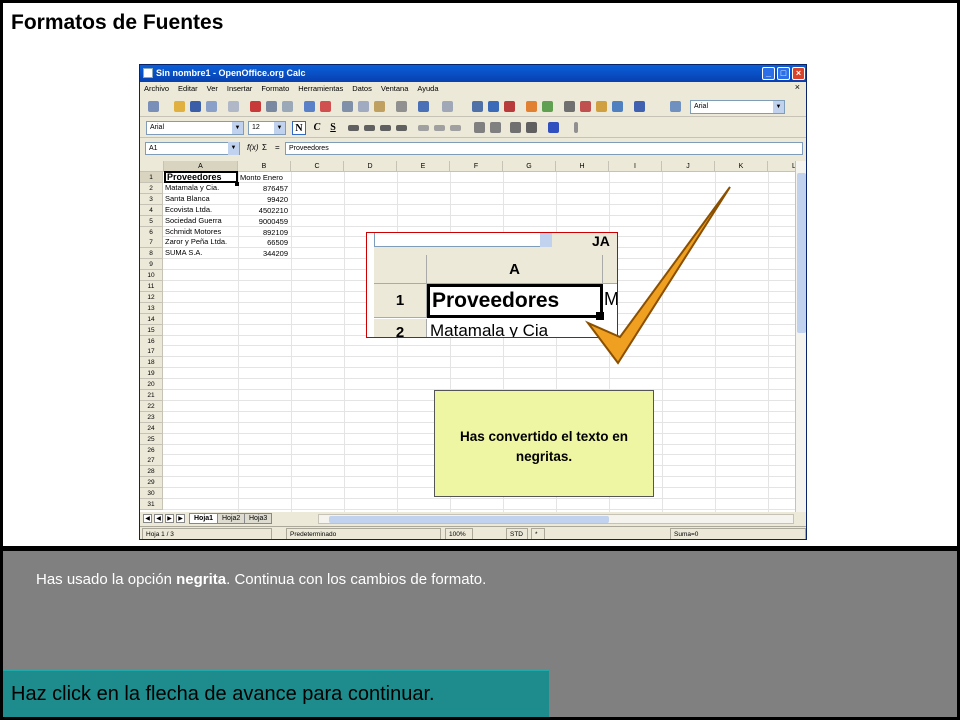 Image resolution: width=960 pixels, height=720 pixels. Describe the element at coordinates (797, 87) in the screenshot. I see `close-document-icon: ×` at that location.